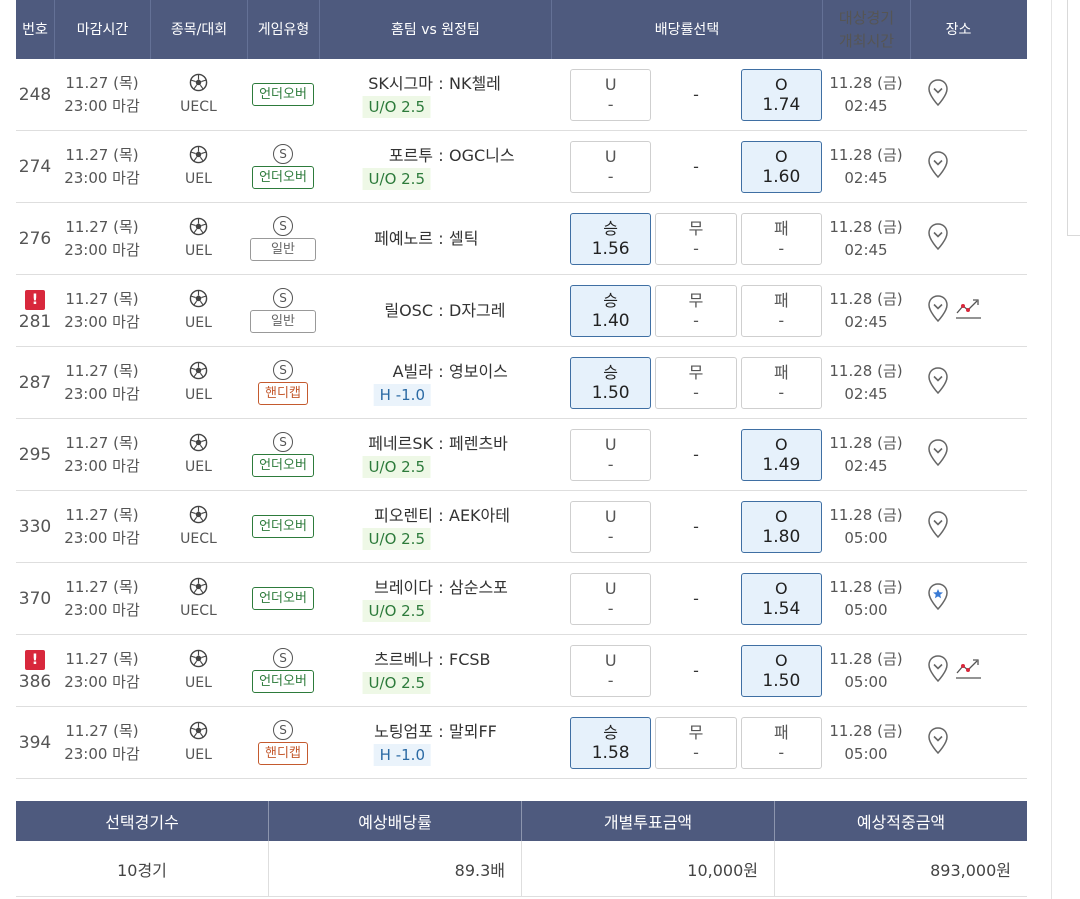 Image resolution: width=1080 pixels, height=899 pixels. I want to click on summary-odds: 89.3배, so click(394, 868).